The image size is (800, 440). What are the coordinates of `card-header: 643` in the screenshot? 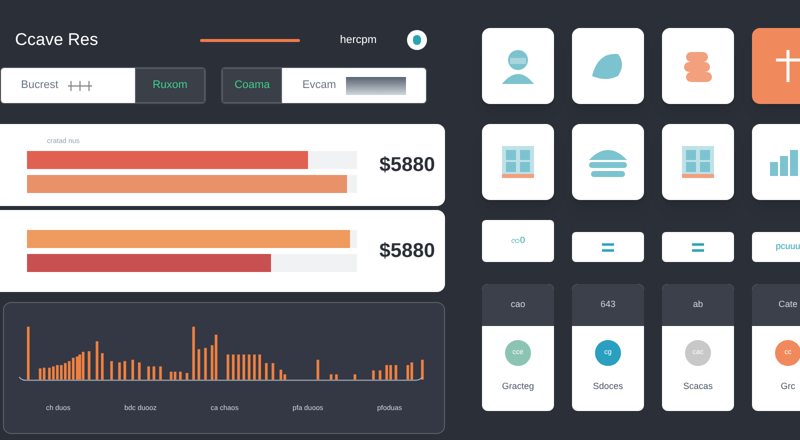 It's located at (608, 305).